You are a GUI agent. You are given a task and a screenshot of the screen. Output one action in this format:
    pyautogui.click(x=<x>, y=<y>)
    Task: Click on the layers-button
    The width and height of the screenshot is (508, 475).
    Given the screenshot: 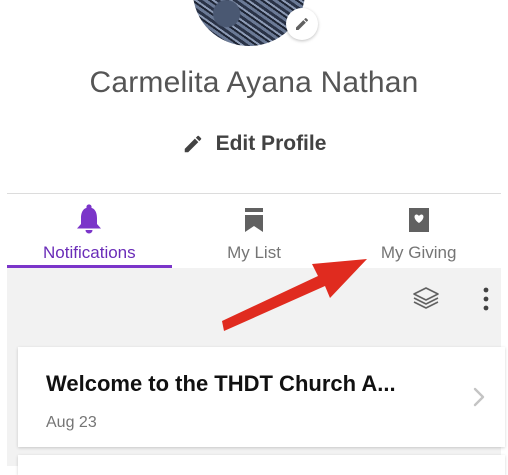 What is the action you would take?
    pyautogui.click(x=426, y=299)
    